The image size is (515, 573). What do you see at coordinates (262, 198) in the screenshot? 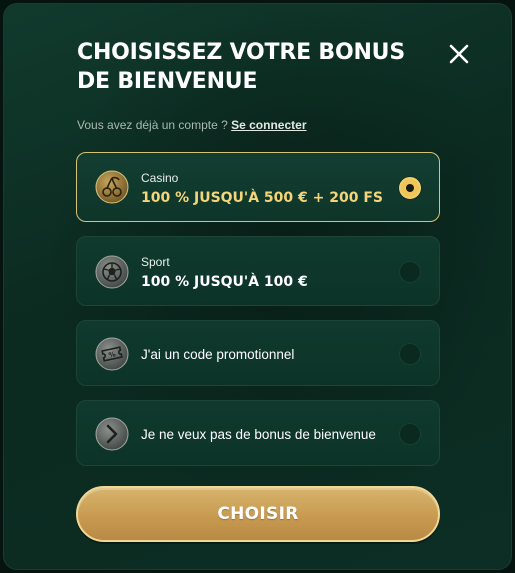
I see `option-casino-value: 100 % JUSQU'À 500 € + 200 FS` at bounding box center [262, 198].